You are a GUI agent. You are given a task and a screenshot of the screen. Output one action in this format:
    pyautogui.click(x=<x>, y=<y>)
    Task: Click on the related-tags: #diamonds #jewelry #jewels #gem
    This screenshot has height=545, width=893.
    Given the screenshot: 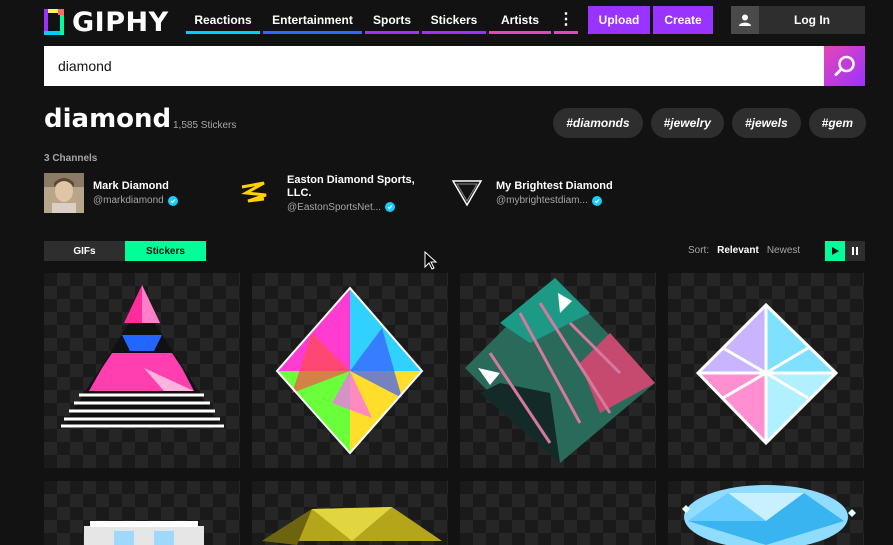 What is the action you would take?
    pyautogui.click(x=705, y=123)
    